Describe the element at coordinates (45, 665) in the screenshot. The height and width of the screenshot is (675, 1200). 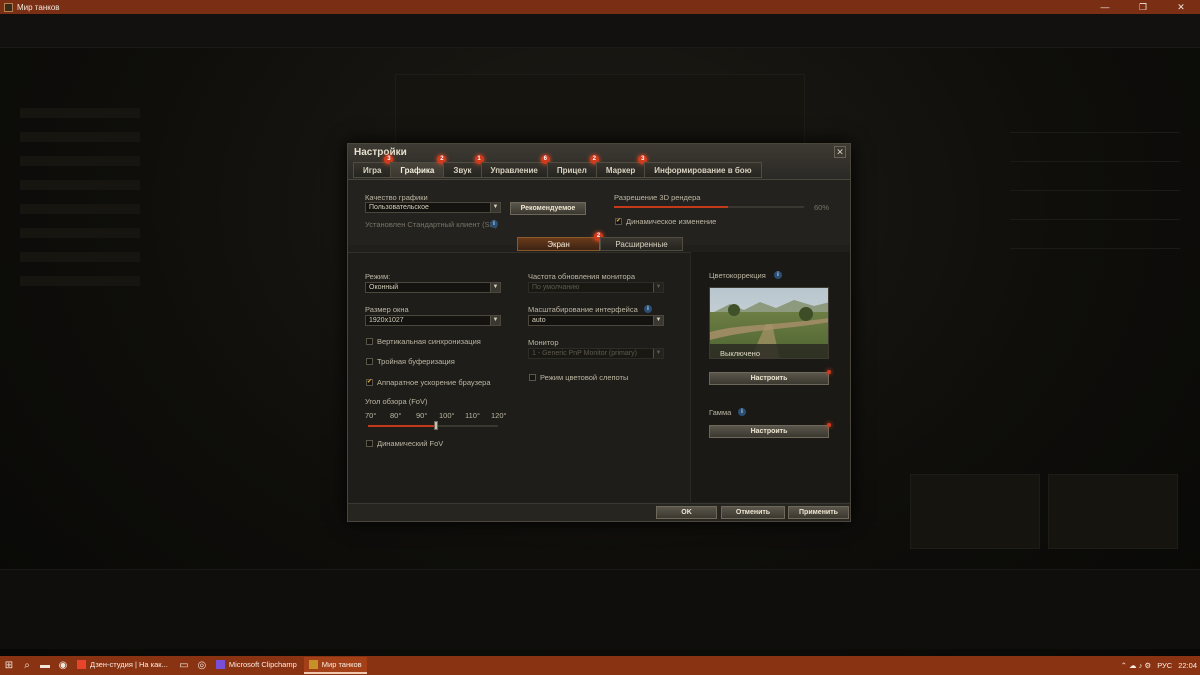
I see `file-explorer-icon: ▬` at that location.